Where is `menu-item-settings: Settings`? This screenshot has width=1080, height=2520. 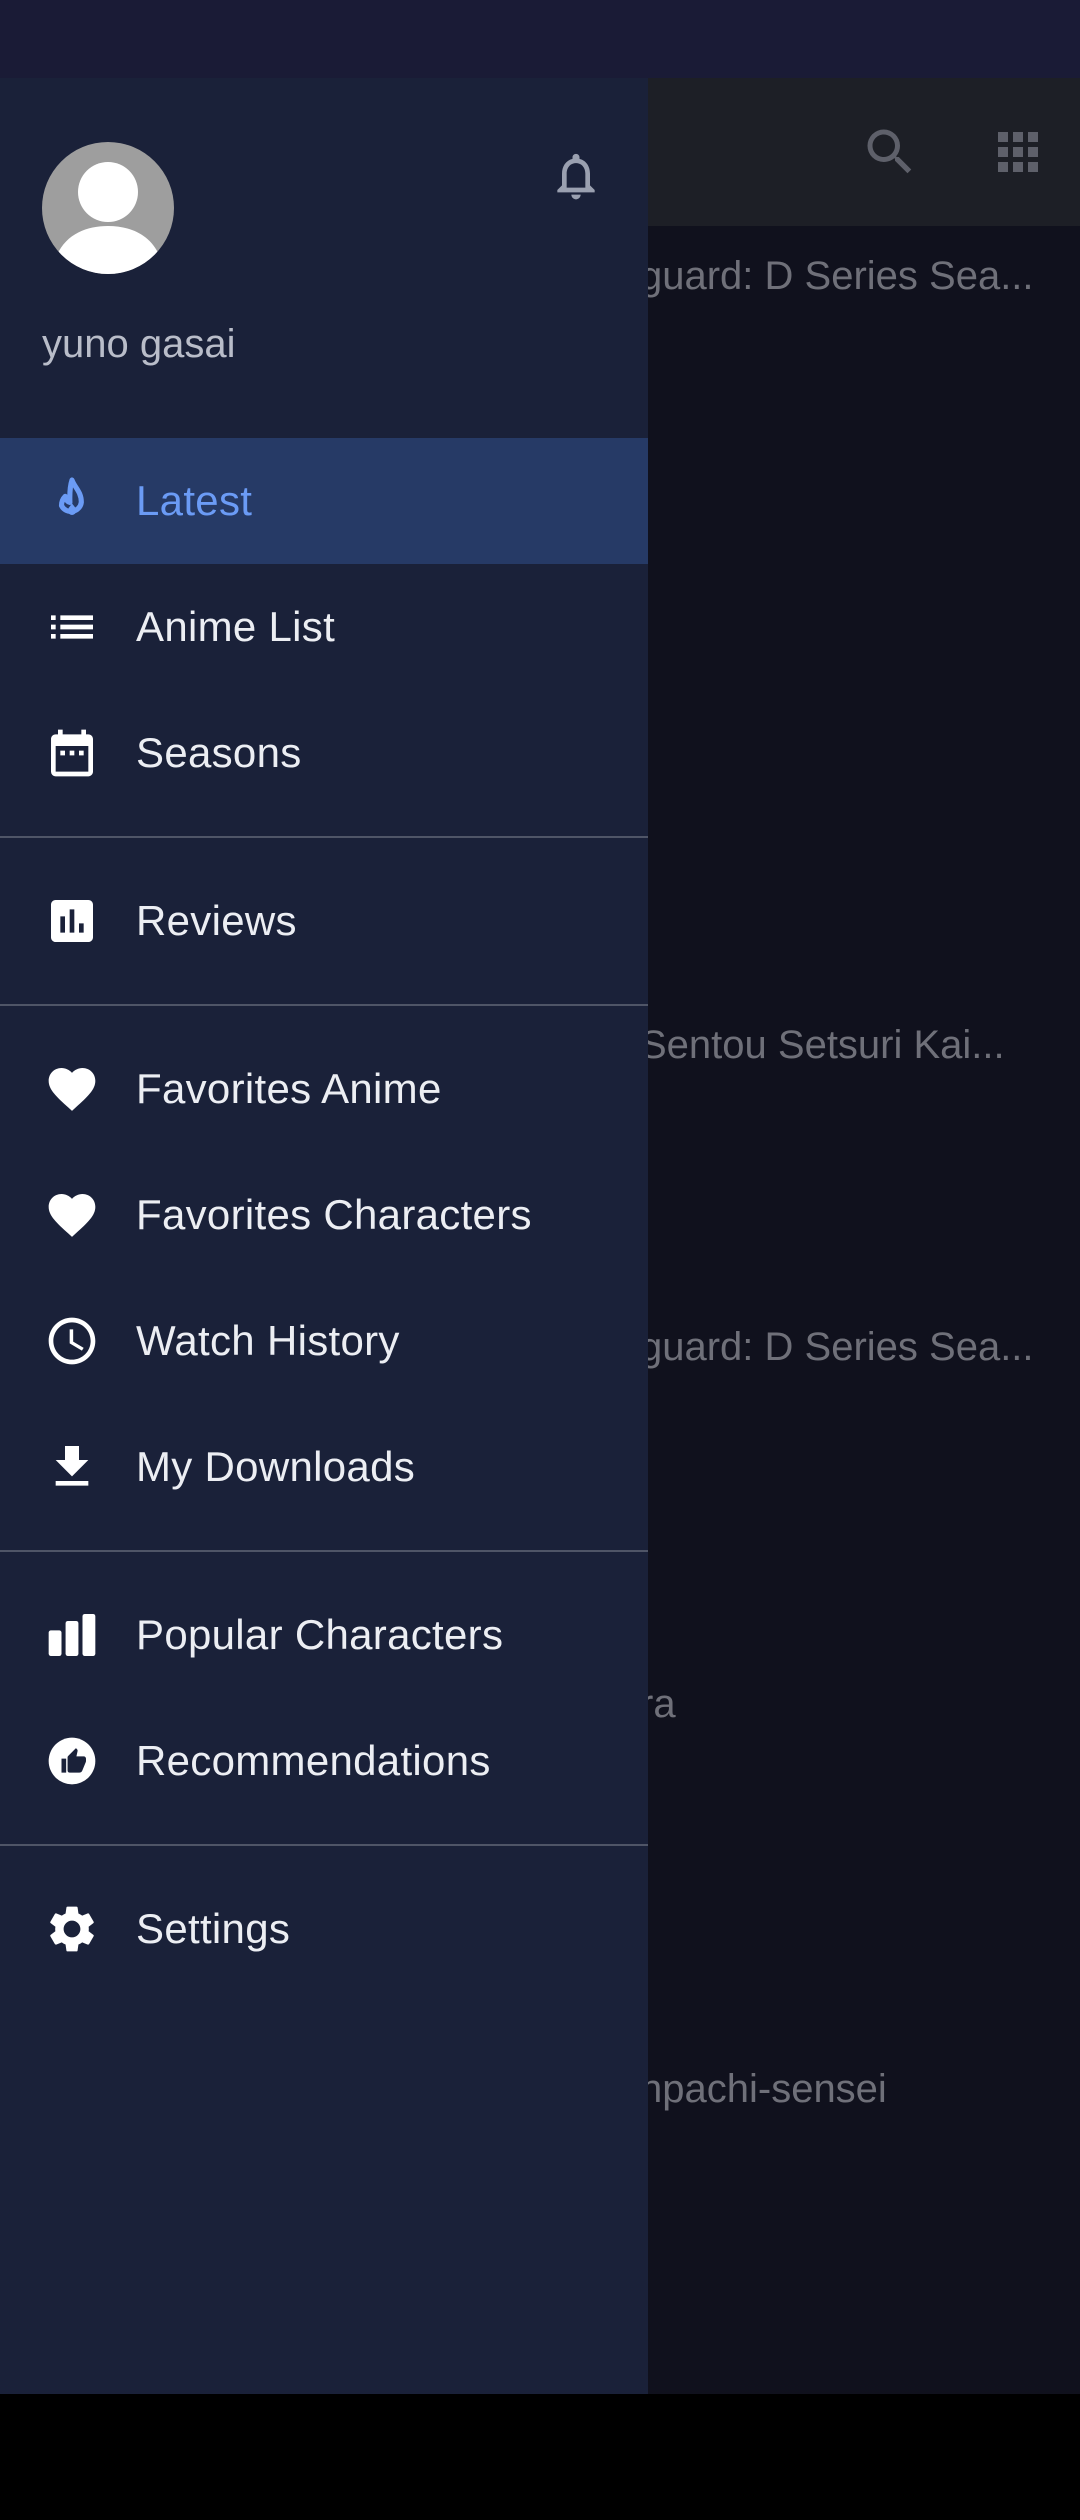
menu-item-settings: Settings is located at coordinates (324, 1929).